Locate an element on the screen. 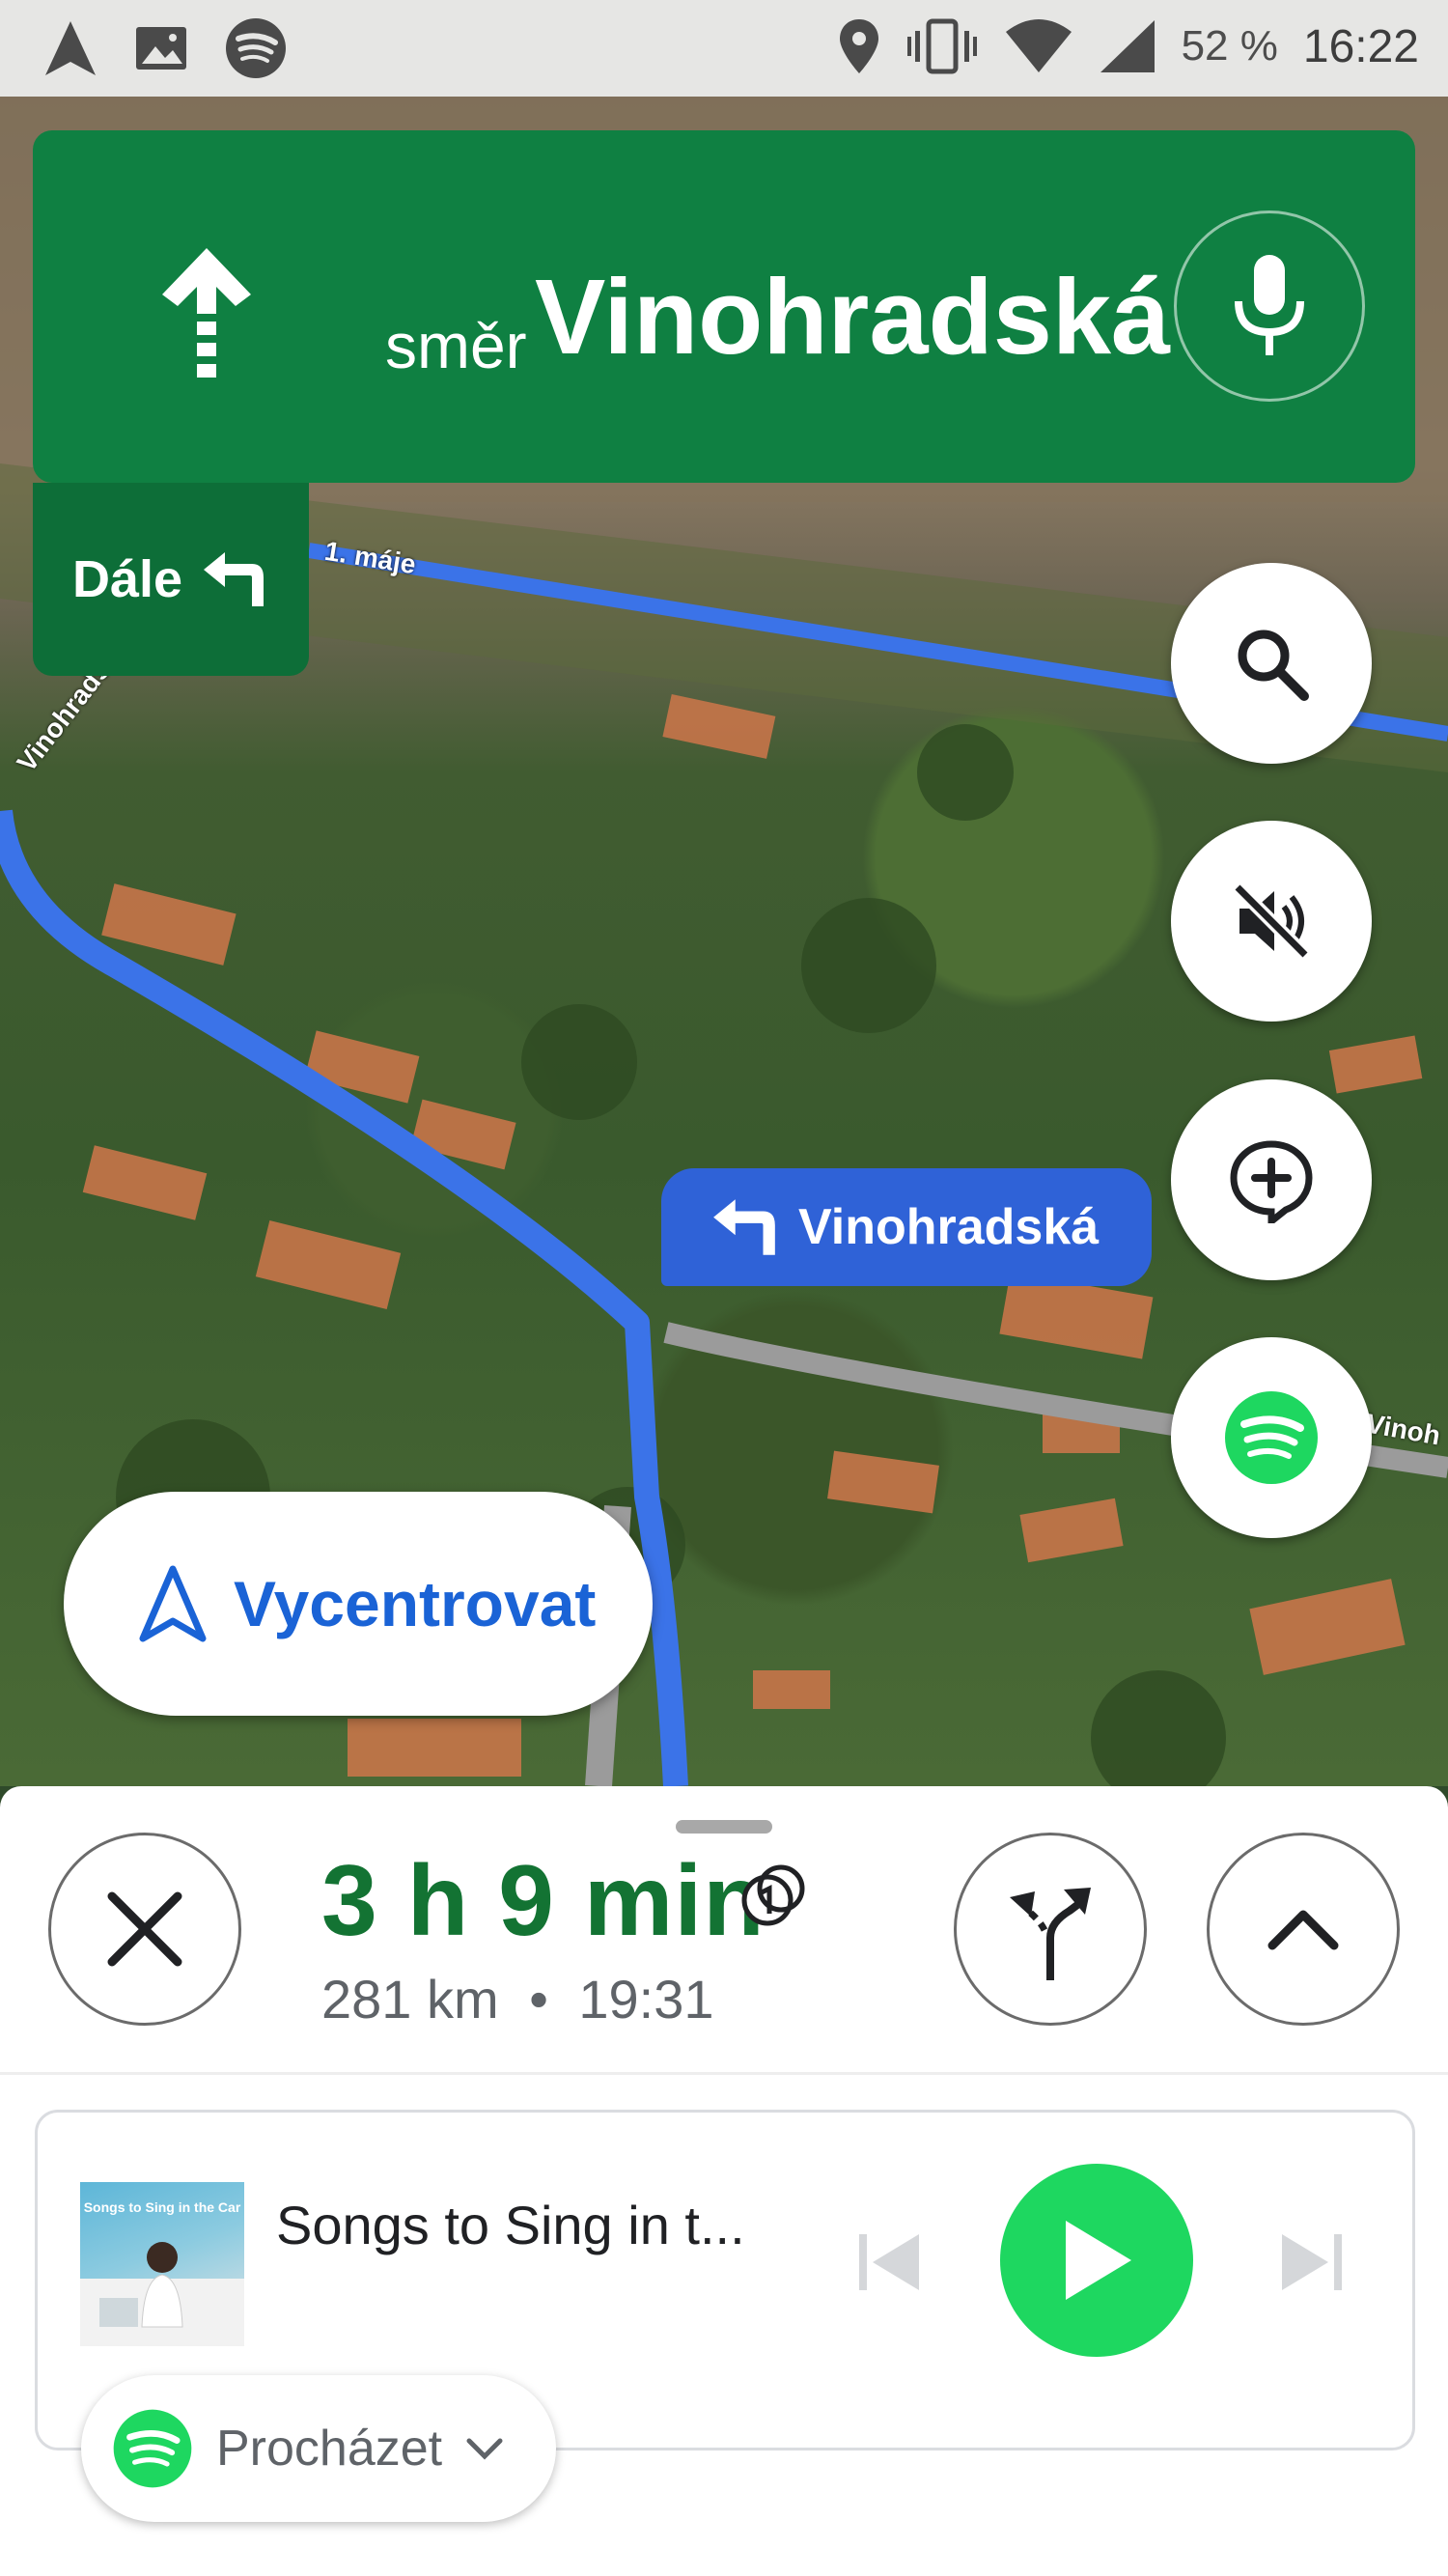 This screenshot has height=2576, width=1448. sheet-divider is located at coordinates (724, 2073).